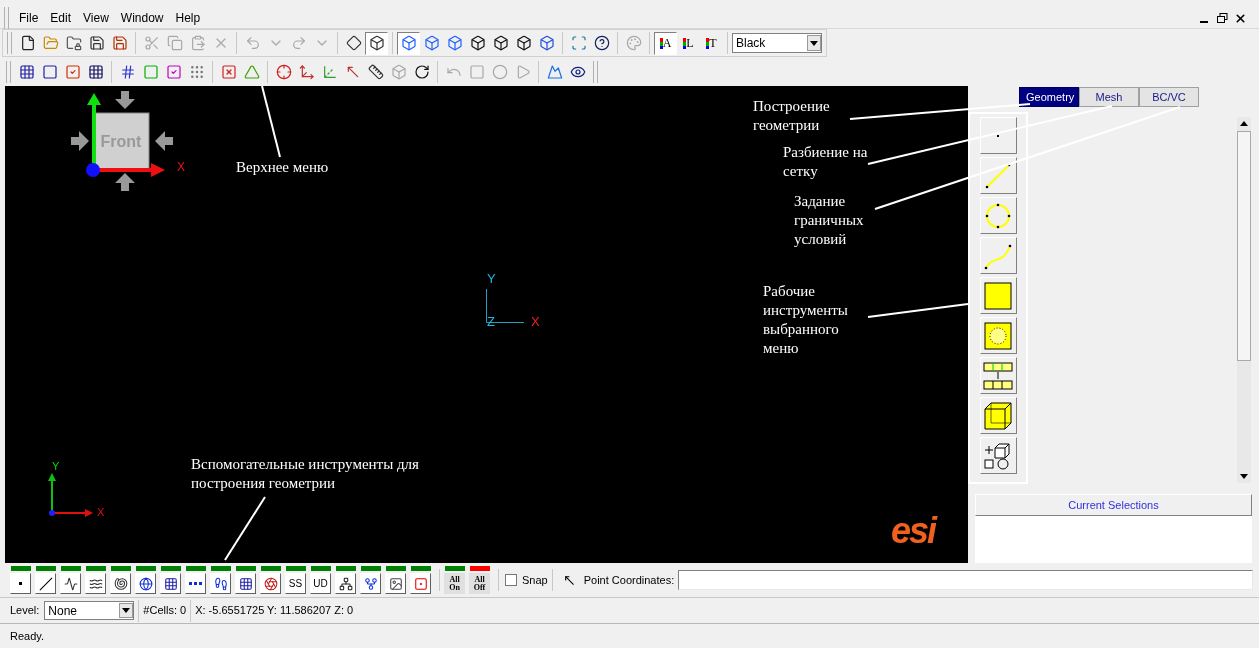 This screenshot has width=1259, height=648. I want to click on fork-icon, so click(370, 583).